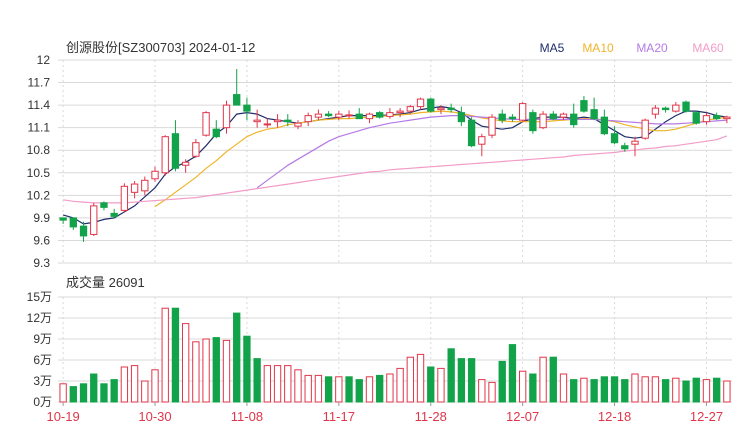 This screenshot has width=740, height=440. Describe the element at coordinates (632, 48) in the screenshot. I see `ma-legend: MA5 MA10 MA20 MA60` at that location.